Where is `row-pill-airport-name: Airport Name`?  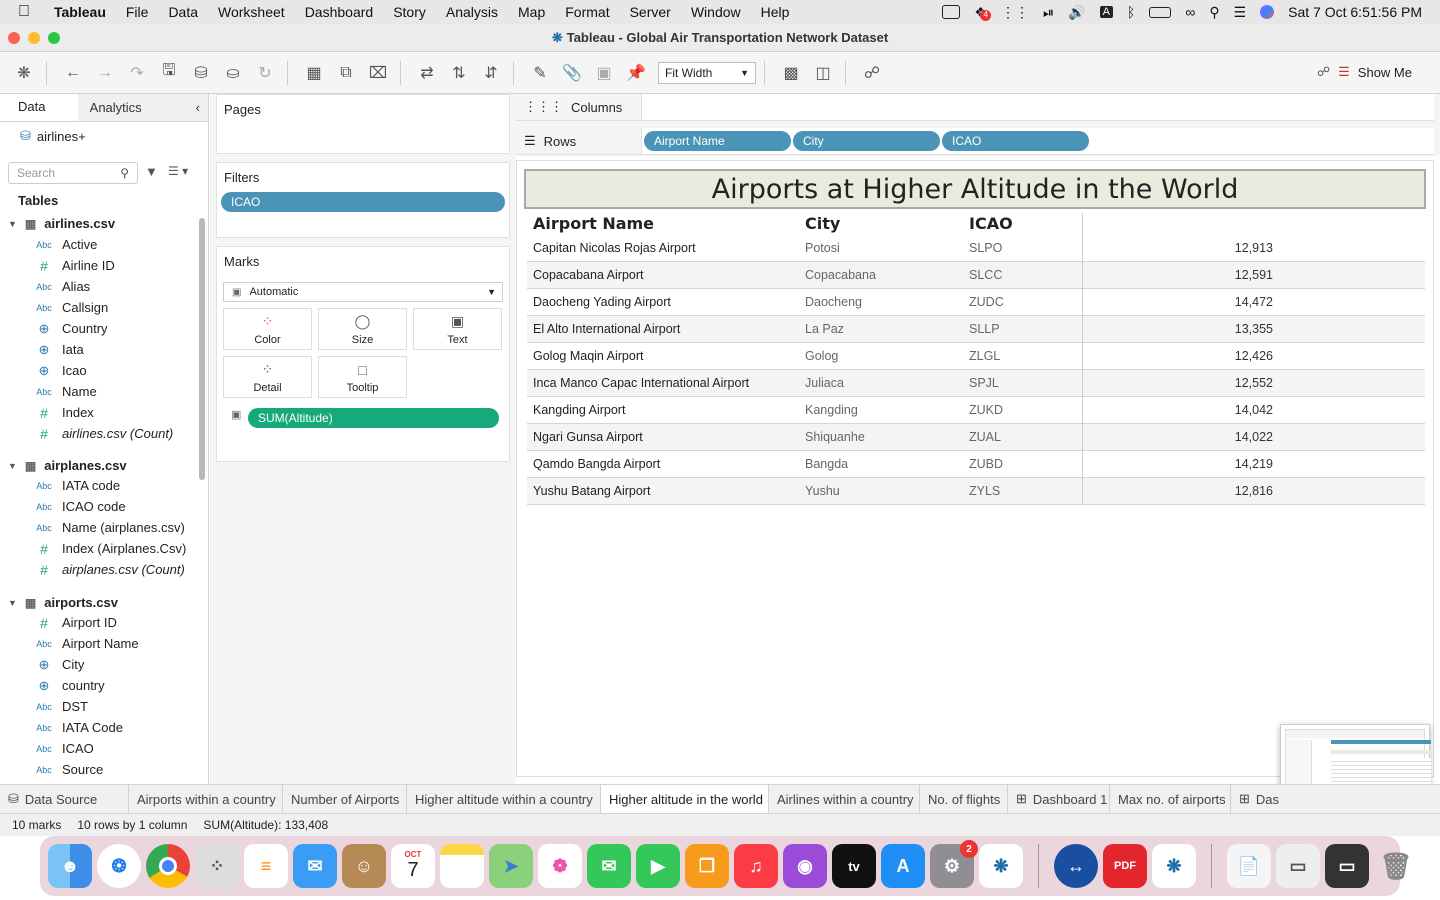
row-pill-airport-name: Airport Name is located at coordinates (717, 141).